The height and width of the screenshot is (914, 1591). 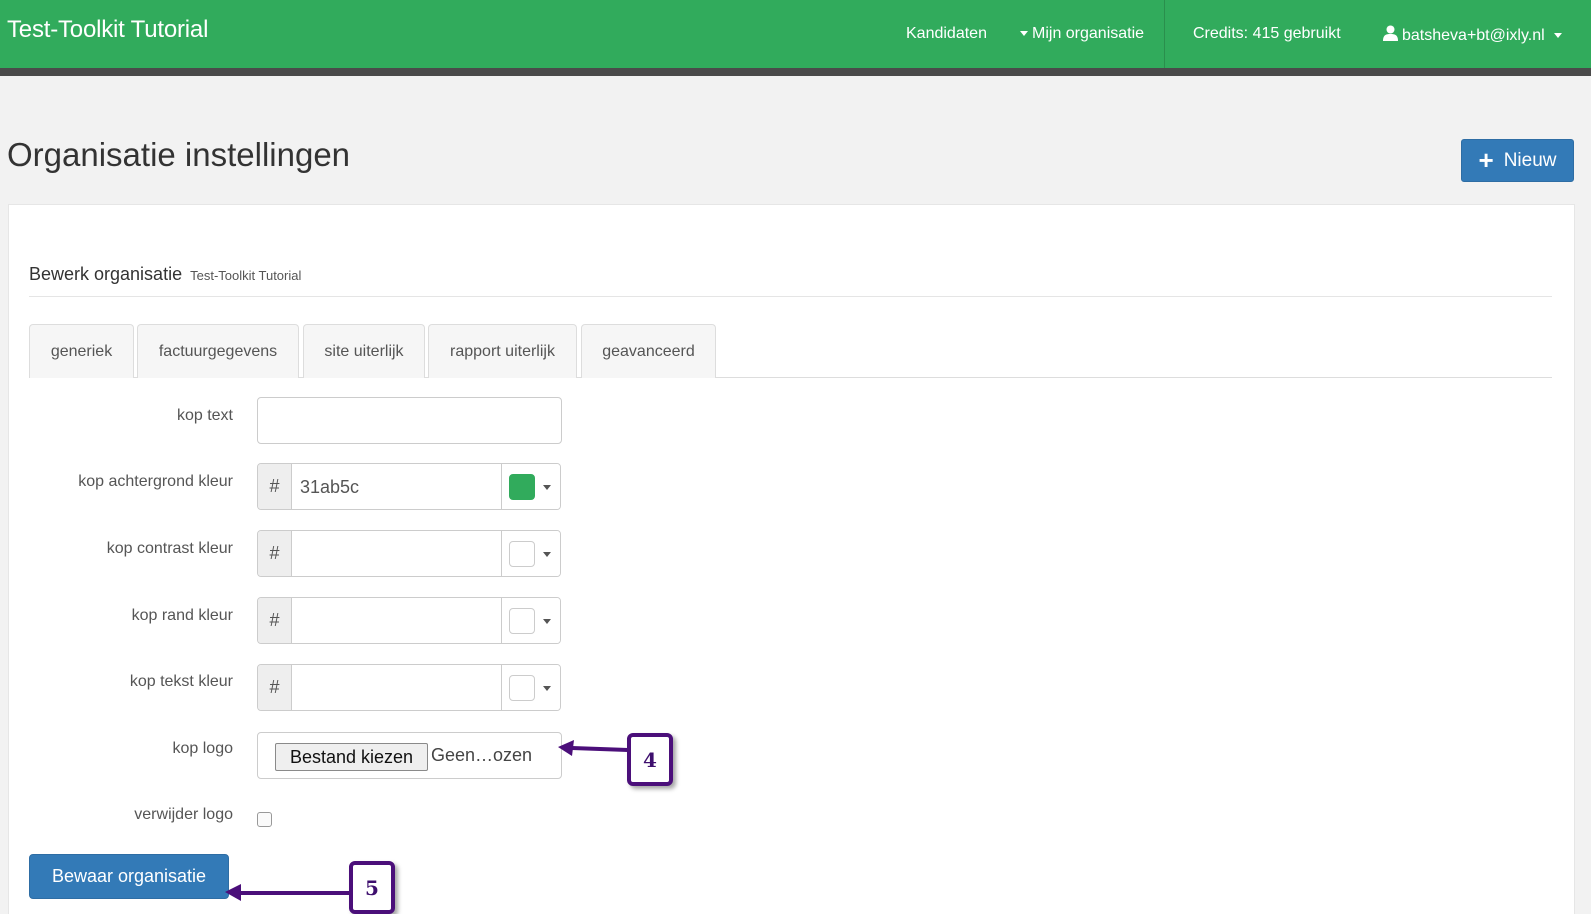 I want to click on label-kop-rand-kleur: kop rand kleur, so click(x=182, y=615).